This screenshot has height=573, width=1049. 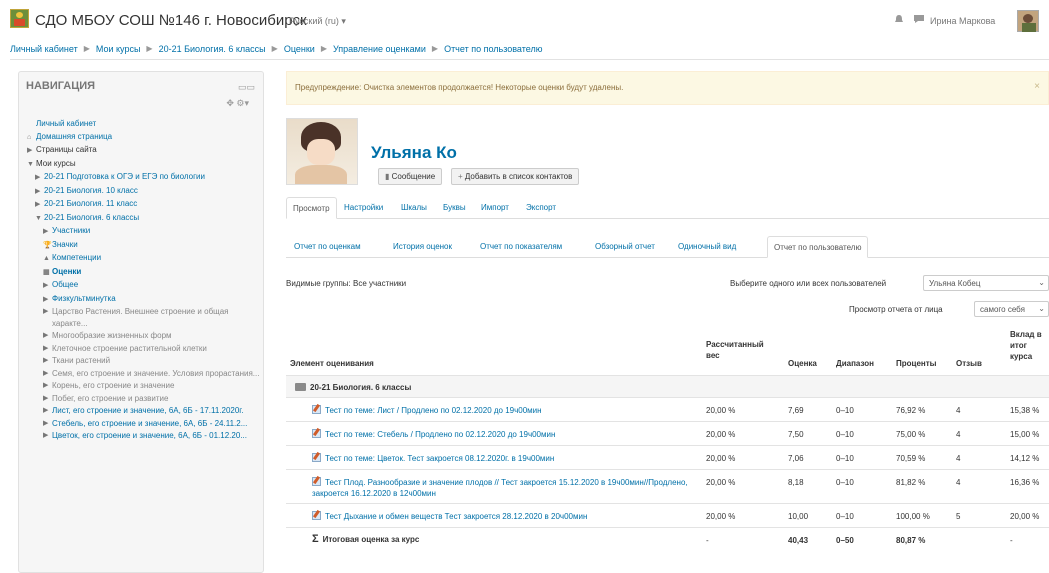 What do you see at coordinates (363, 207) in the screenshot?
I see `tab-settings: Настройки` at bounding box center [363, 207].